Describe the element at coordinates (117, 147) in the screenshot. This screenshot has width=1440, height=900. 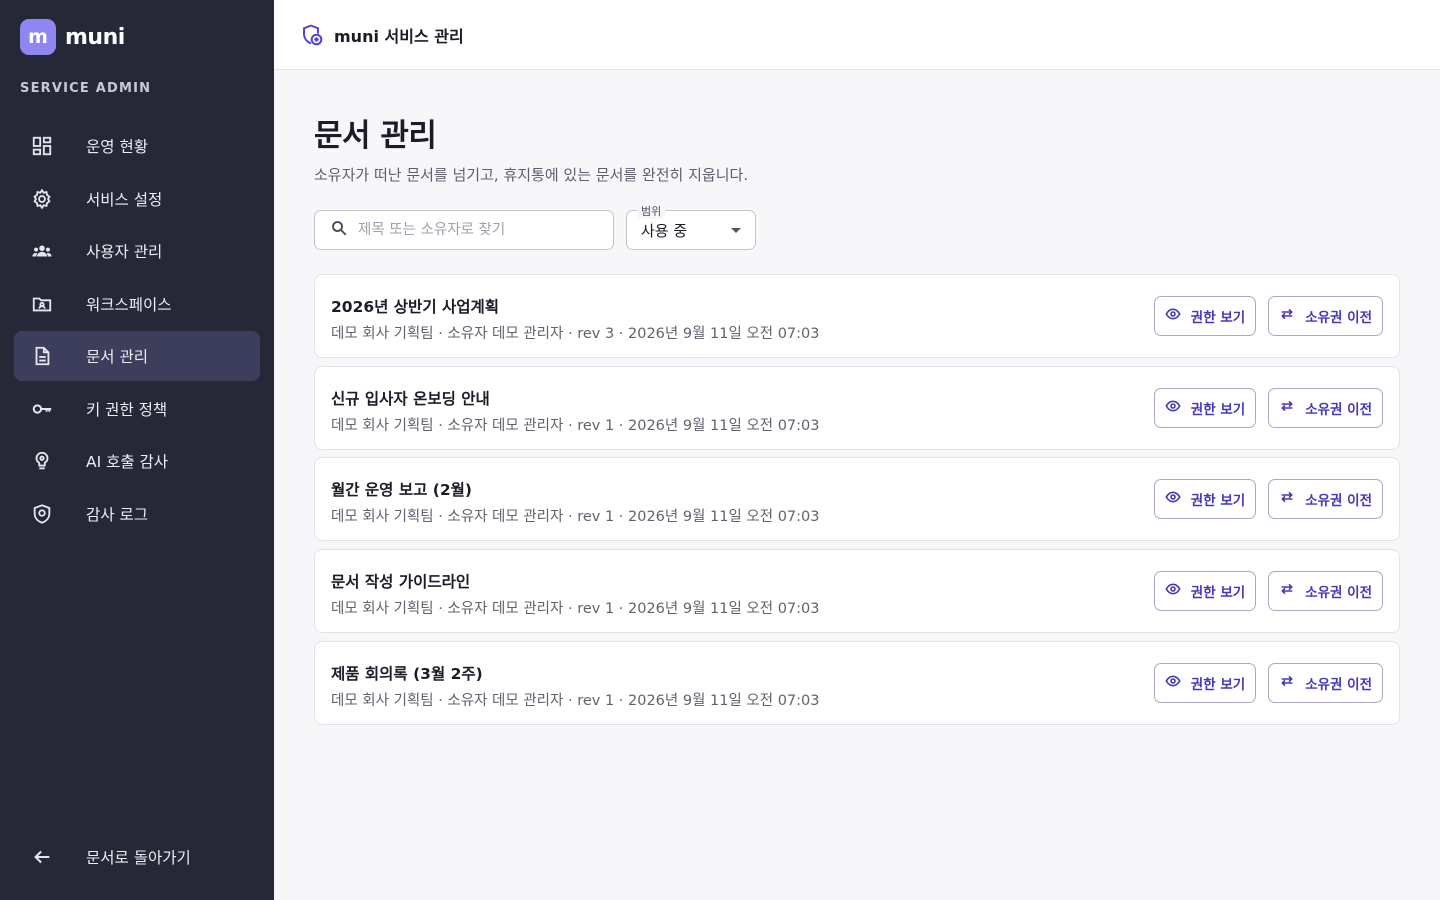
I see `sidebar-item-label: 운영 현황` at that location.